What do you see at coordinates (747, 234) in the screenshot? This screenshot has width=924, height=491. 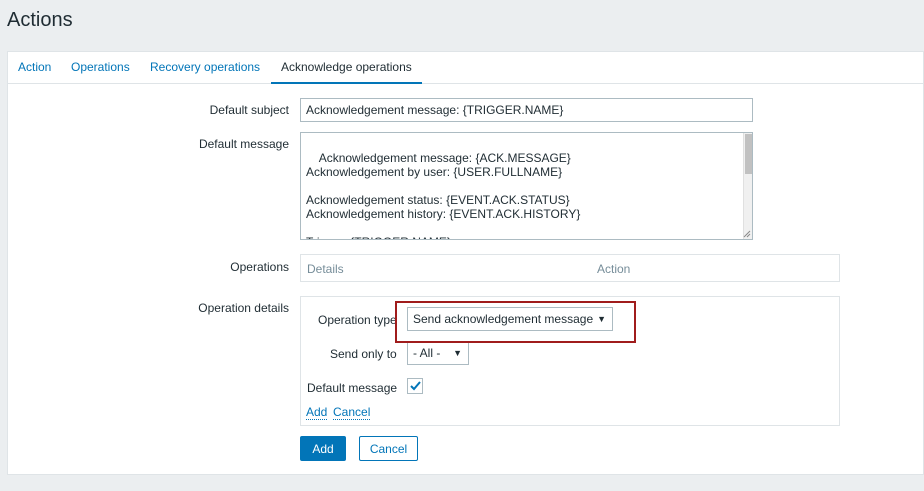 I see `resize-grip-icon` at bounding box center [747, 234].